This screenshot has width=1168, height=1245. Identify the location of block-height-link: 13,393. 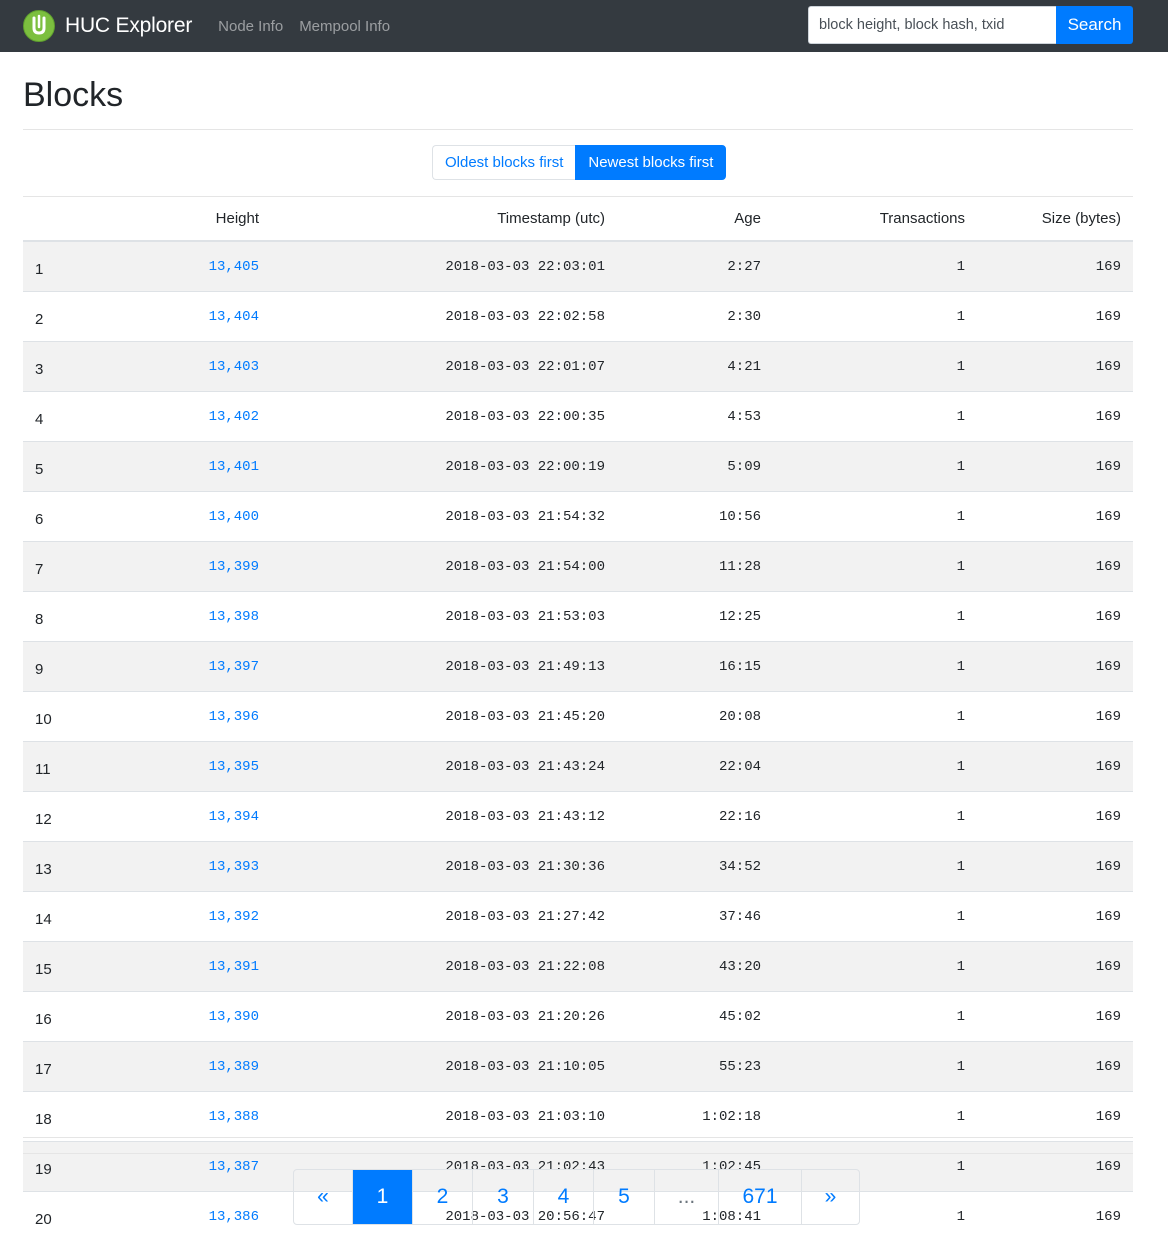
(234, 867).